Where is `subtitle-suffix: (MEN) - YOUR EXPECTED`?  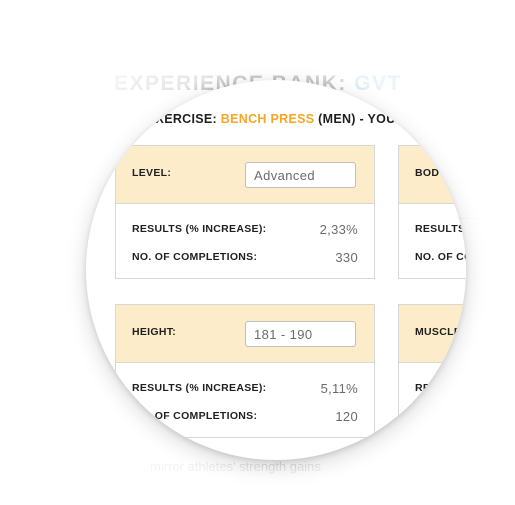
subtitle-suffix: (MEN) - YOUR EXPECTED is located at coordinates (390, 119).